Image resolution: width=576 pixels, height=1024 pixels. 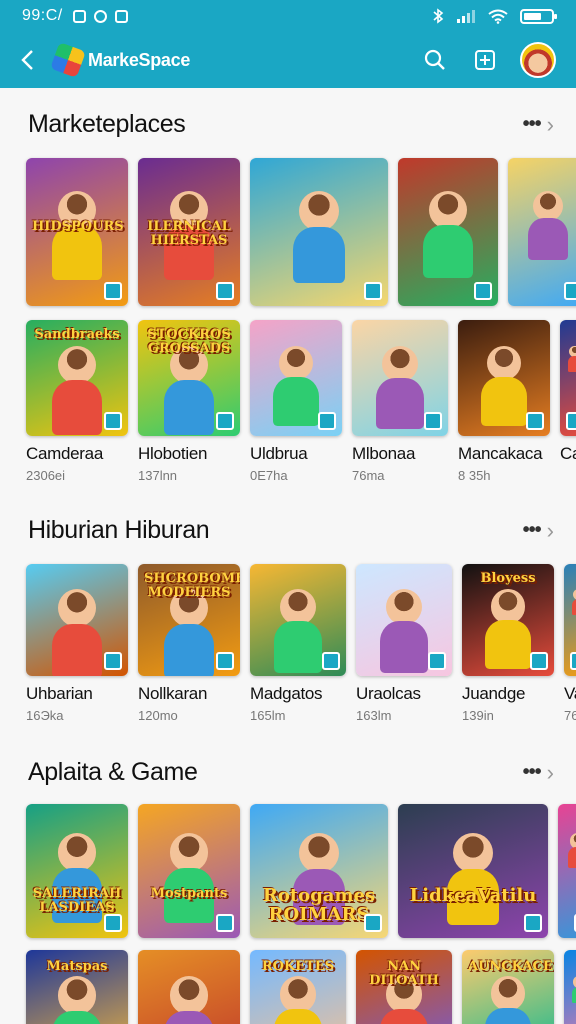 I want to click on app-item: Uraolcas 163lm, so click(x=404, y=643).